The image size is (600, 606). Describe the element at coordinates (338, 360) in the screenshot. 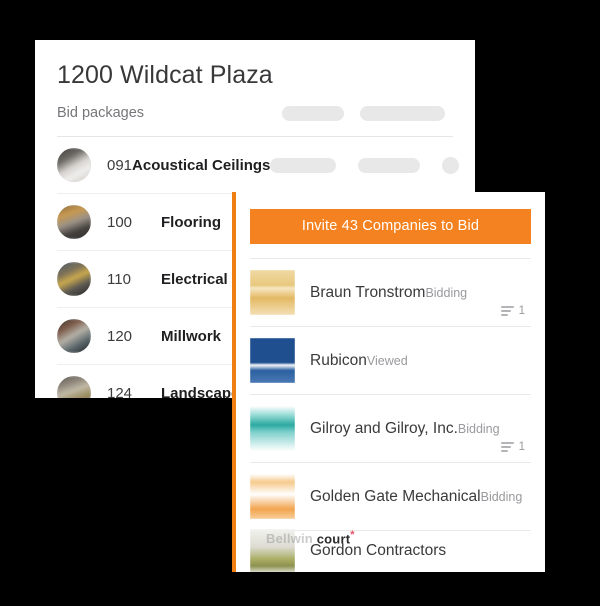

I see `company-name: Rubicon` at that location.